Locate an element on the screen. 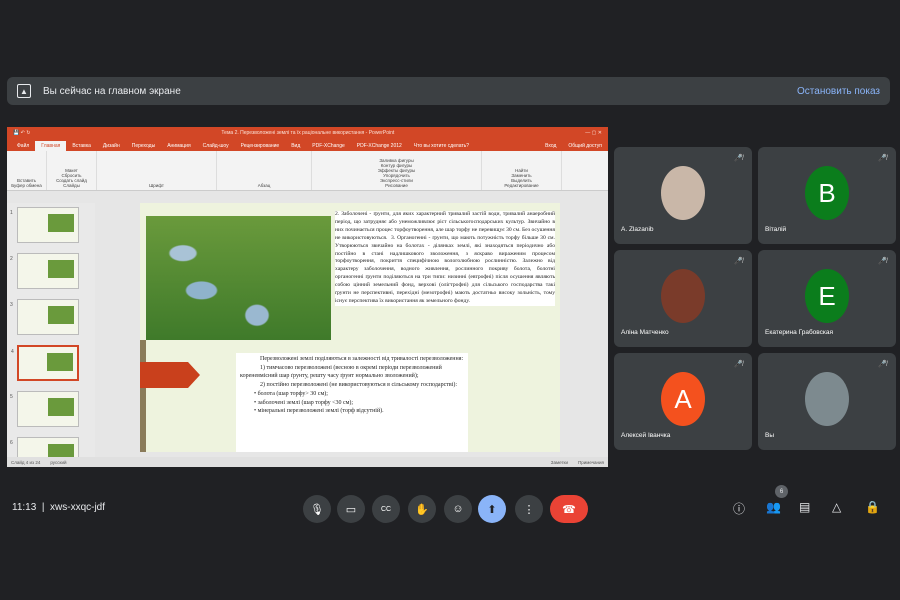 Image resolution: width=900 pixels, height=600 pixels. slide-thumbnail: 2 is located at coordinates (44, 271).